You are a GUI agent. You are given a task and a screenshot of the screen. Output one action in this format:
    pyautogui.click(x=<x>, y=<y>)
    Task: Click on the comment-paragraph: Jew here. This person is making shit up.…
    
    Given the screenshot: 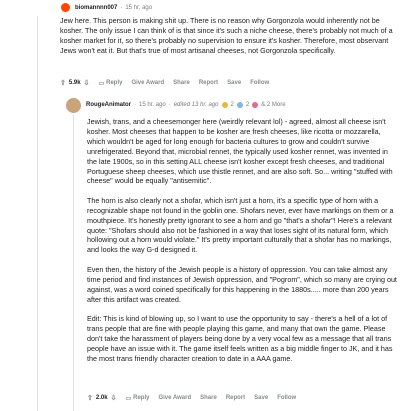 What is the action you would take?
    pyautogui.click(x=226, y=35)
    